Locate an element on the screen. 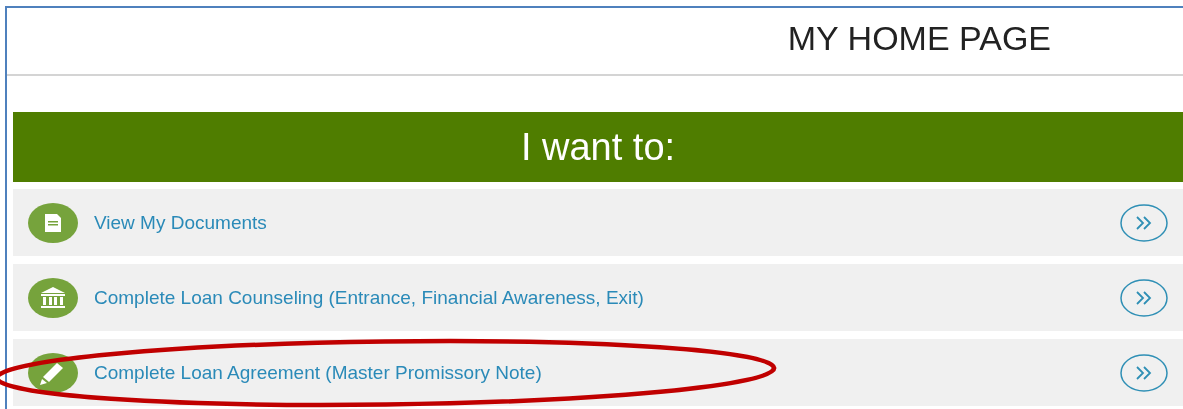 The image size is (1183, 409). page-title: MY HOME PAGE is located at coordinates (919, 38).